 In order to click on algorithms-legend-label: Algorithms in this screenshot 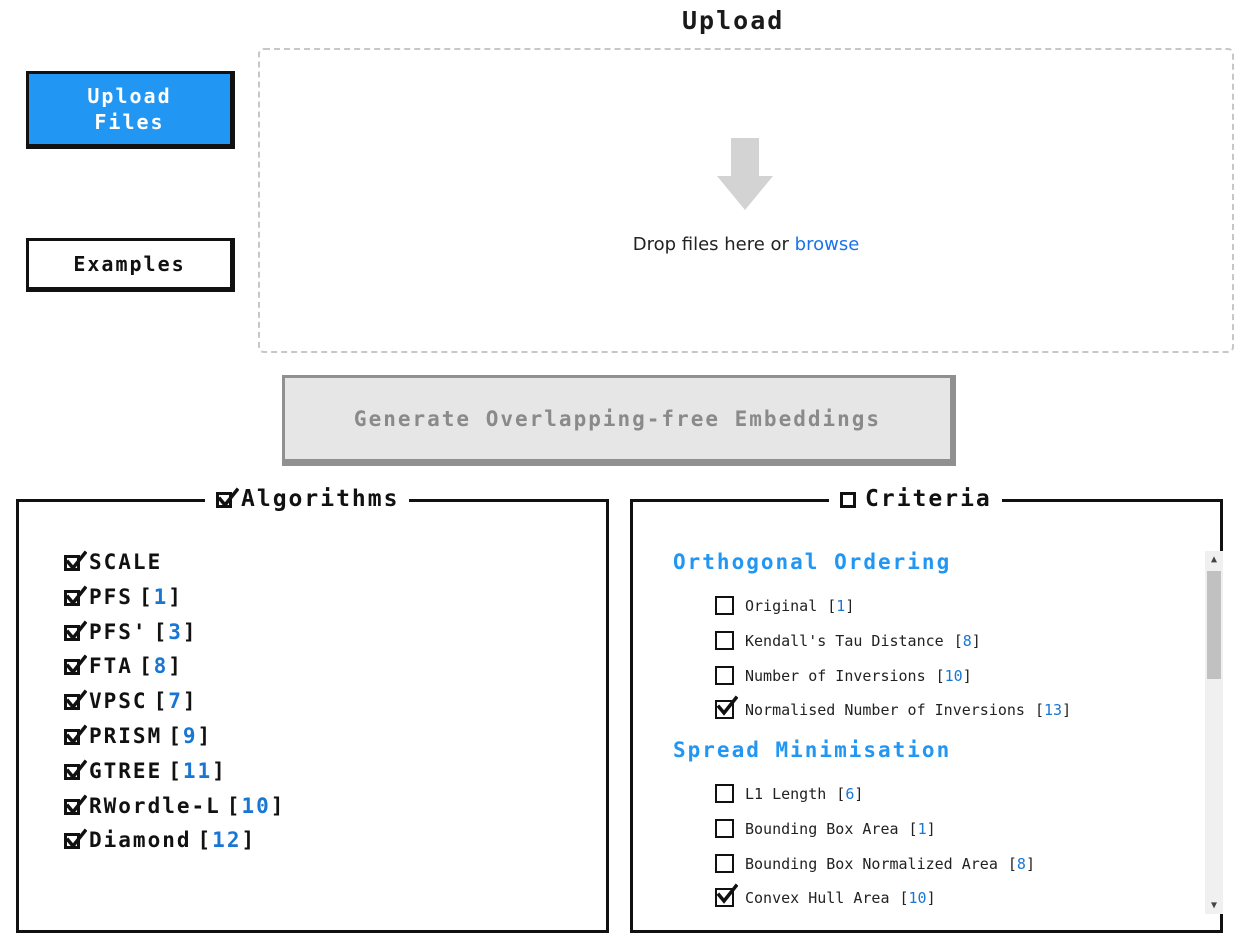, I will do `click(320, 499)`.